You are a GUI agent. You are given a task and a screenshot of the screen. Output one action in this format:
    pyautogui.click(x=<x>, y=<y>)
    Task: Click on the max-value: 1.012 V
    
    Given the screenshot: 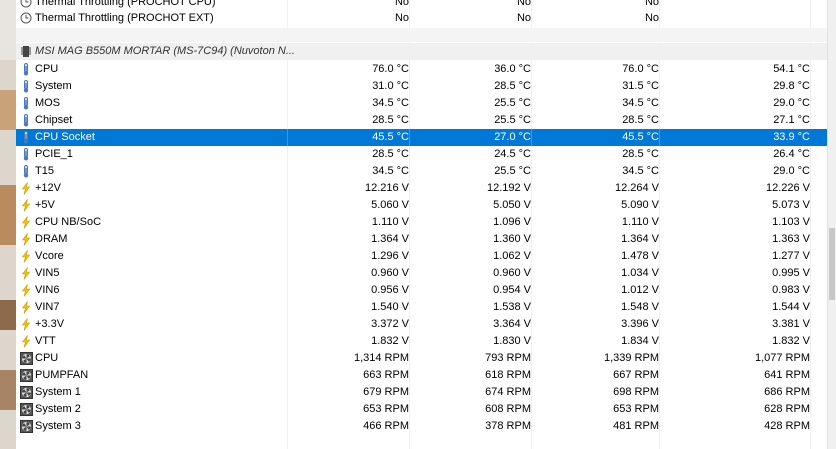 What is the action you would take?
    pyautogui.click(x=640, y=290)
    